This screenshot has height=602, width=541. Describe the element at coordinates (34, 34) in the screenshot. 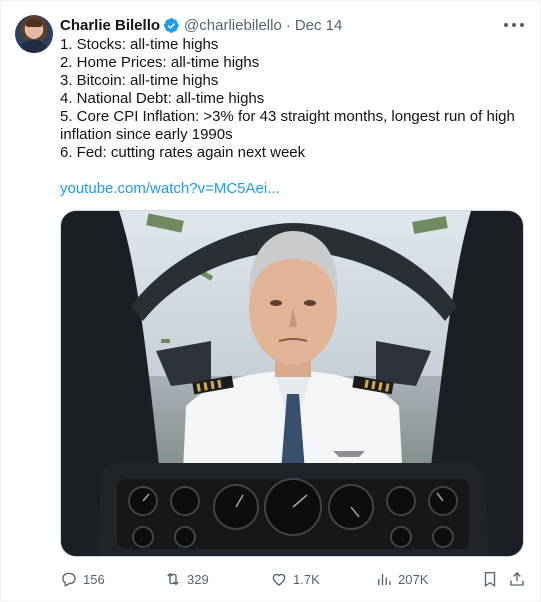

I see `avatar` at that location.